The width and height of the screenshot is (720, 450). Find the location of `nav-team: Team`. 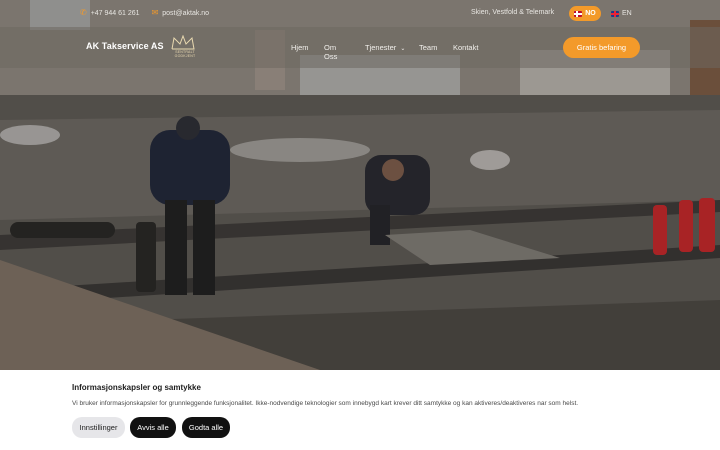

nav-team: Team is located at coordinates (428, 47).